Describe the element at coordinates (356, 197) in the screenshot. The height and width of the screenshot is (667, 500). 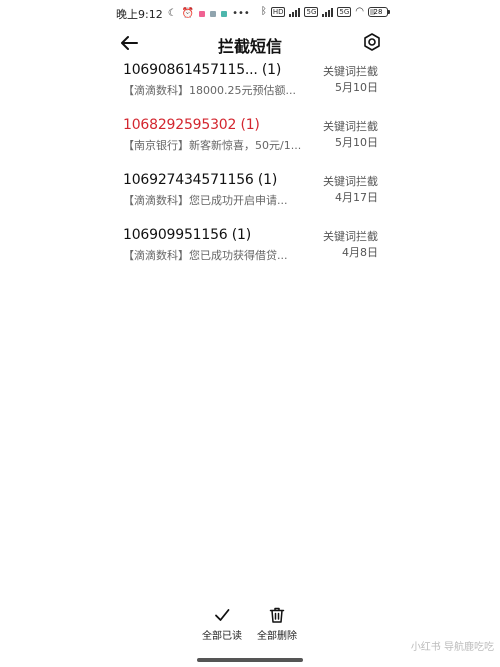
I see `message-date: 4月17日` at that location.